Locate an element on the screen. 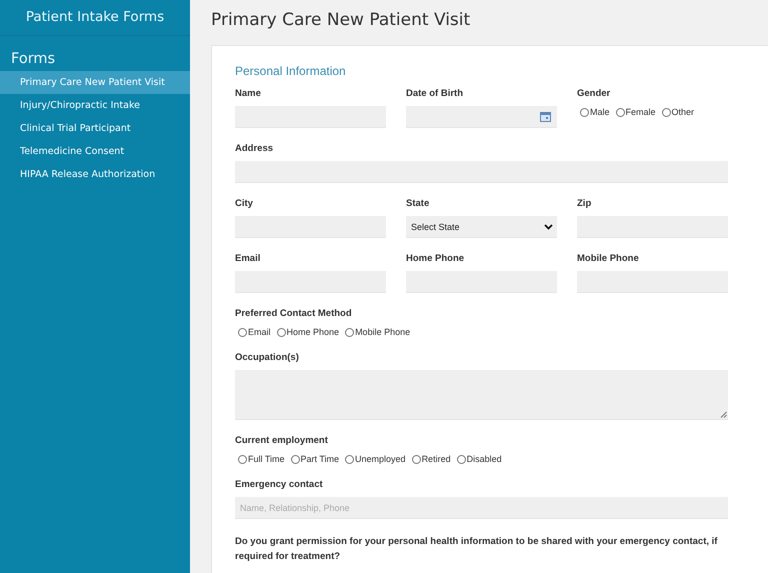 The height and width of the screenshot is (573, 768). radio-option: Female is located at coordinates (634, 112).